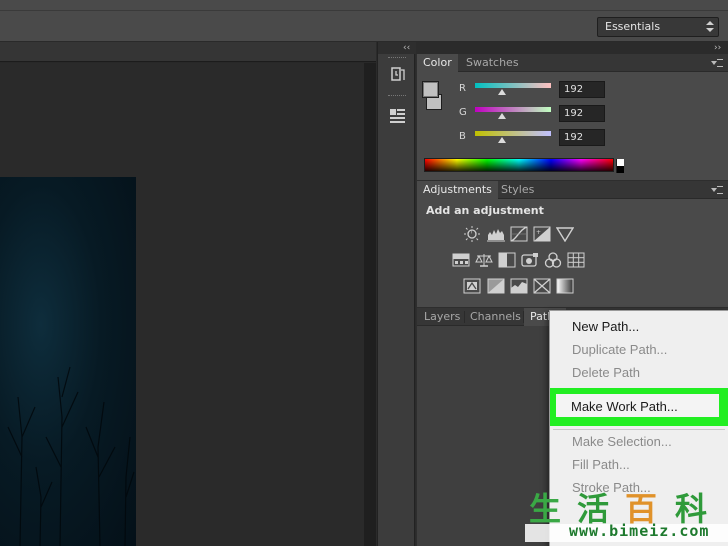 The image size is (728, 546). What do you see at coordinates (633, 26) in the screenshot?
I see `workspace-switcher-label: Essentials` at bounding box center [633, 26].